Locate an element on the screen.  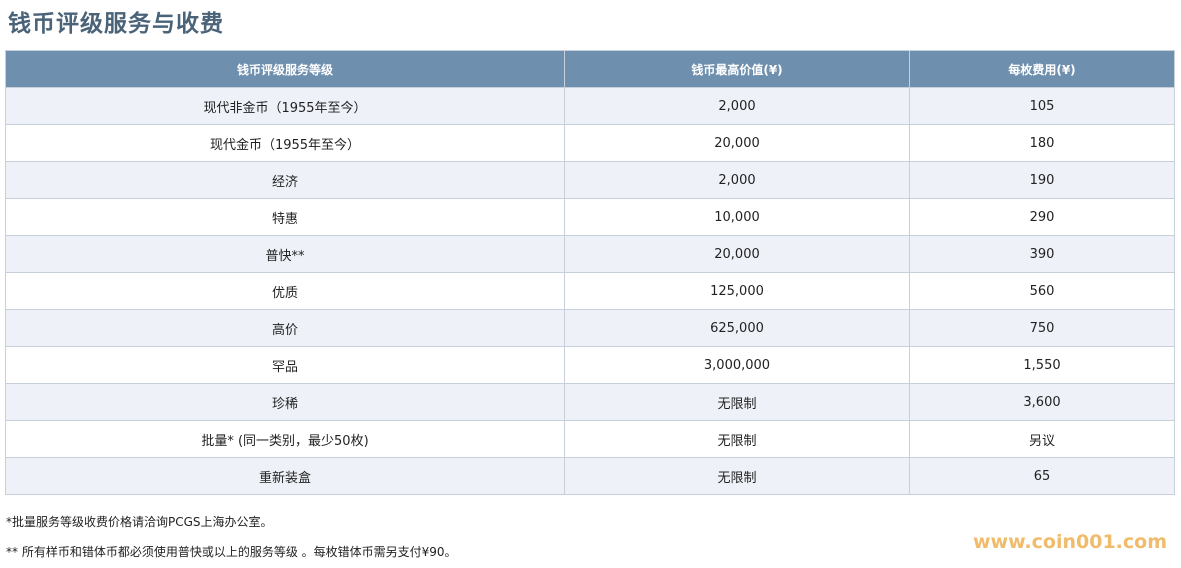
table-row: 批量* (同一类别，最少50枚) 无限制 另议 is located at coordinates (590, 439).